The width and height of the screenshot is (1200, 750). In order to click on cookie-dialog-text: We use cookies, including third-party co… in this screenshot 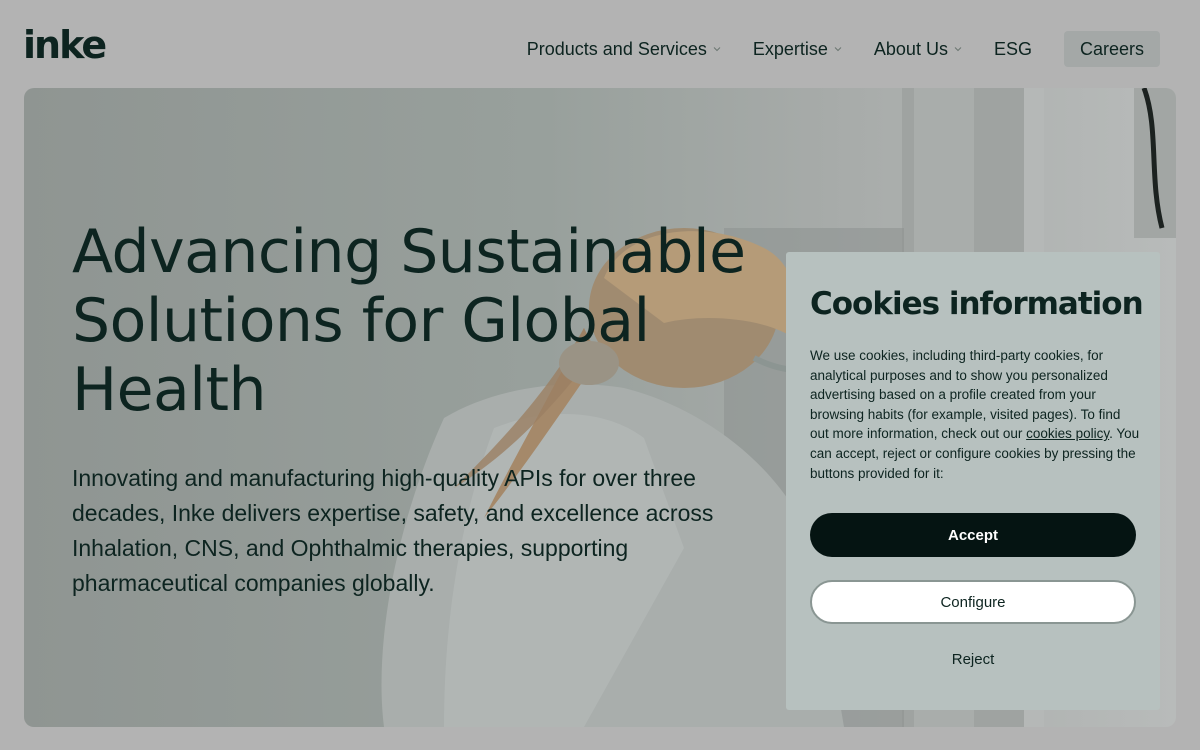, I will do `click(975, 414)`.